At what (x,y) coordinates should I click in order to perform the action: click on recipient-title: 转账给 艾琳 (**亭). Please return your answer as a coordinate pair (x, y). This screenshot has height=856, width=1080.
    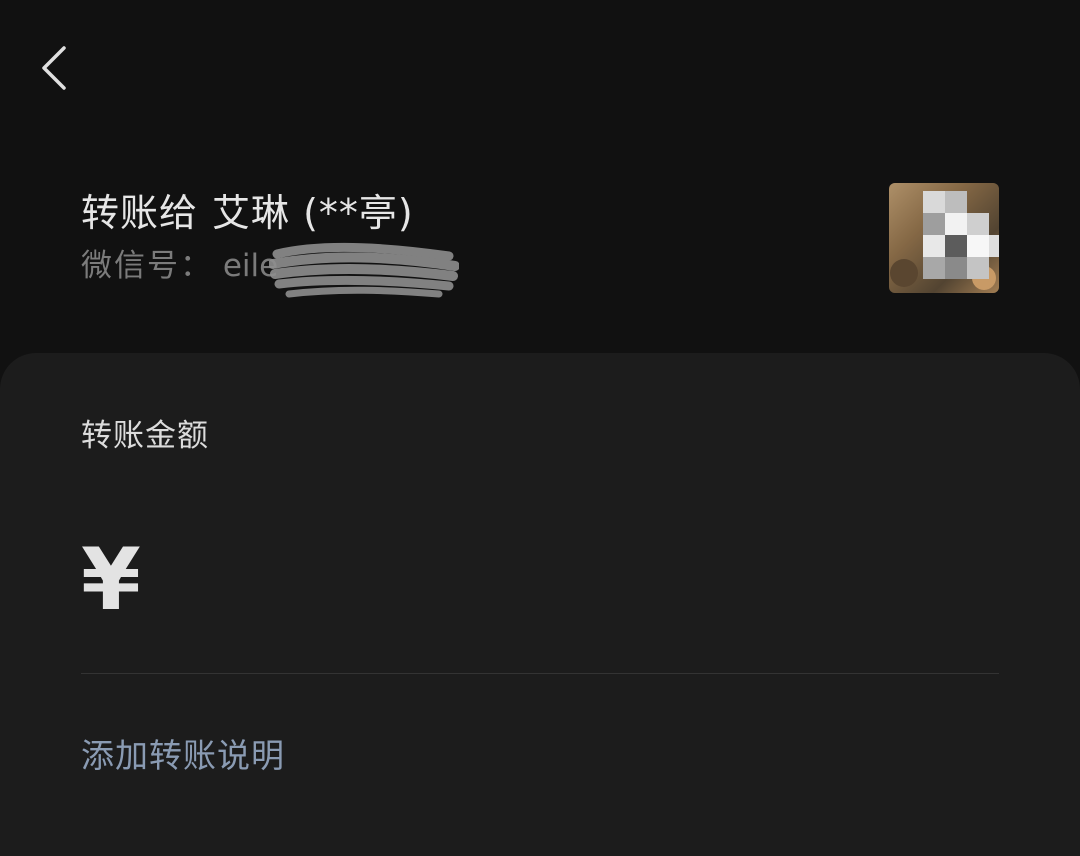
    Looking at the image, I should click on (461, 213).